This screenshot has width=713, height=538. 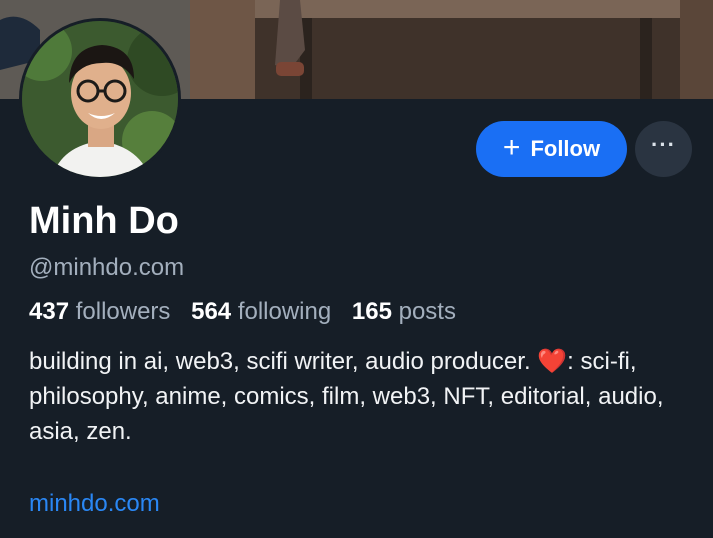 I want to click on avatar, so click(x=100, y=99).